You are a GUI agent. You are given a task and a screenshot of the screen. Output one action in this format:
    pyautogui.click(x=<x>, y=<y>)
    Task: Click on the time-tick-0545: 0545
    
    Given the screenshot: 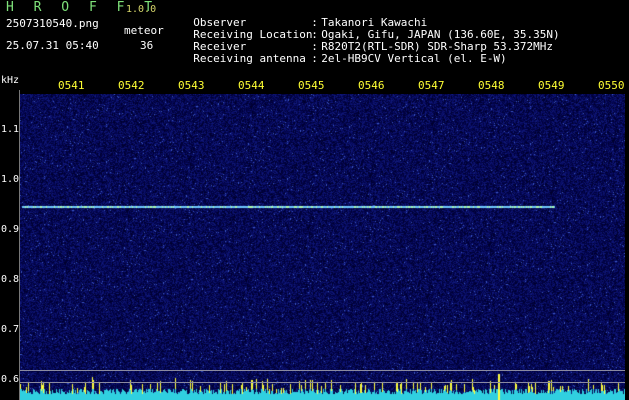 What is the action you would take?
    pyautogui.click(x=311, y=85)
    